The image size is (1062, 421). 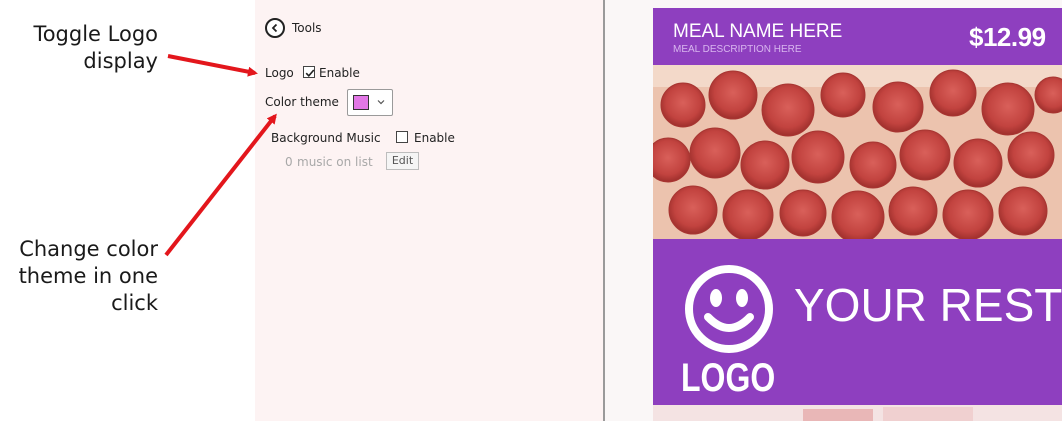 What do you see at coordinates (88, 276) in the screenshot?
I see `callout-change-color: Change color theme in one click` at bounding box center [88, 276].